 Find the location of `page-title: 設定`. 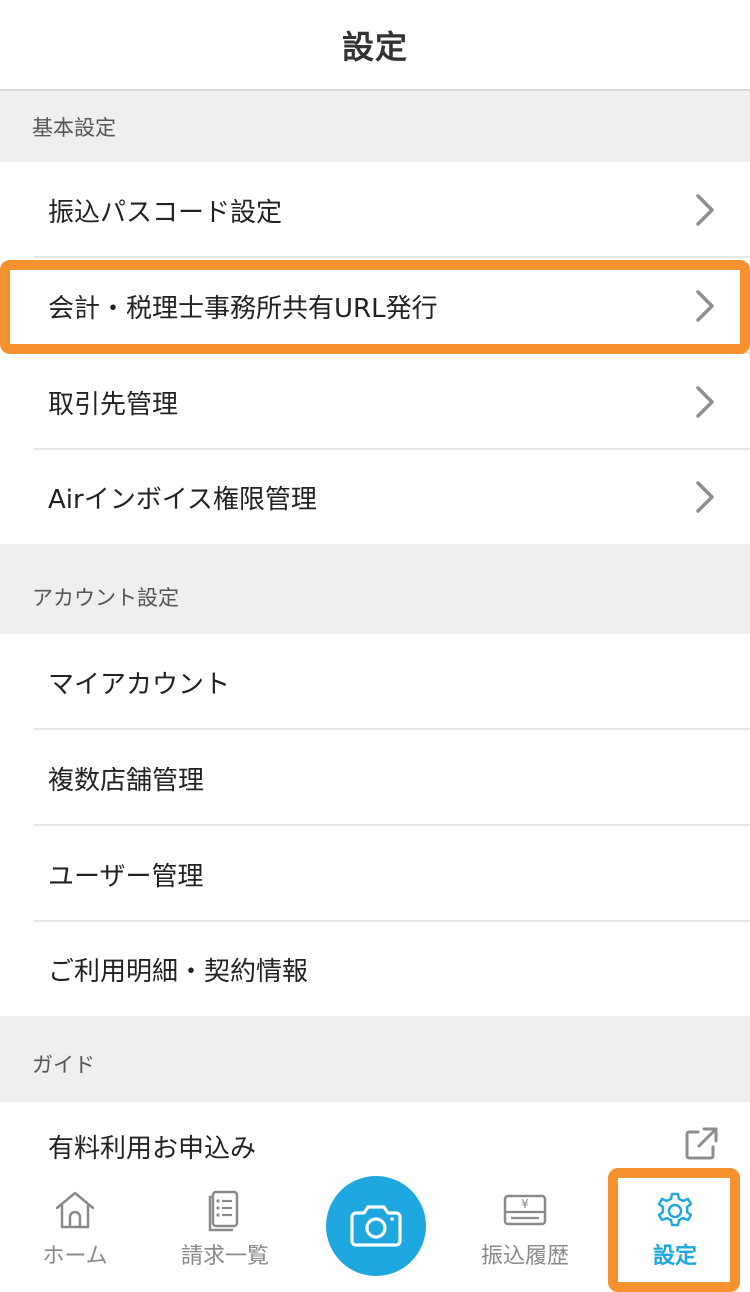

page-title: 設定 is located at coordinates (374, 46).